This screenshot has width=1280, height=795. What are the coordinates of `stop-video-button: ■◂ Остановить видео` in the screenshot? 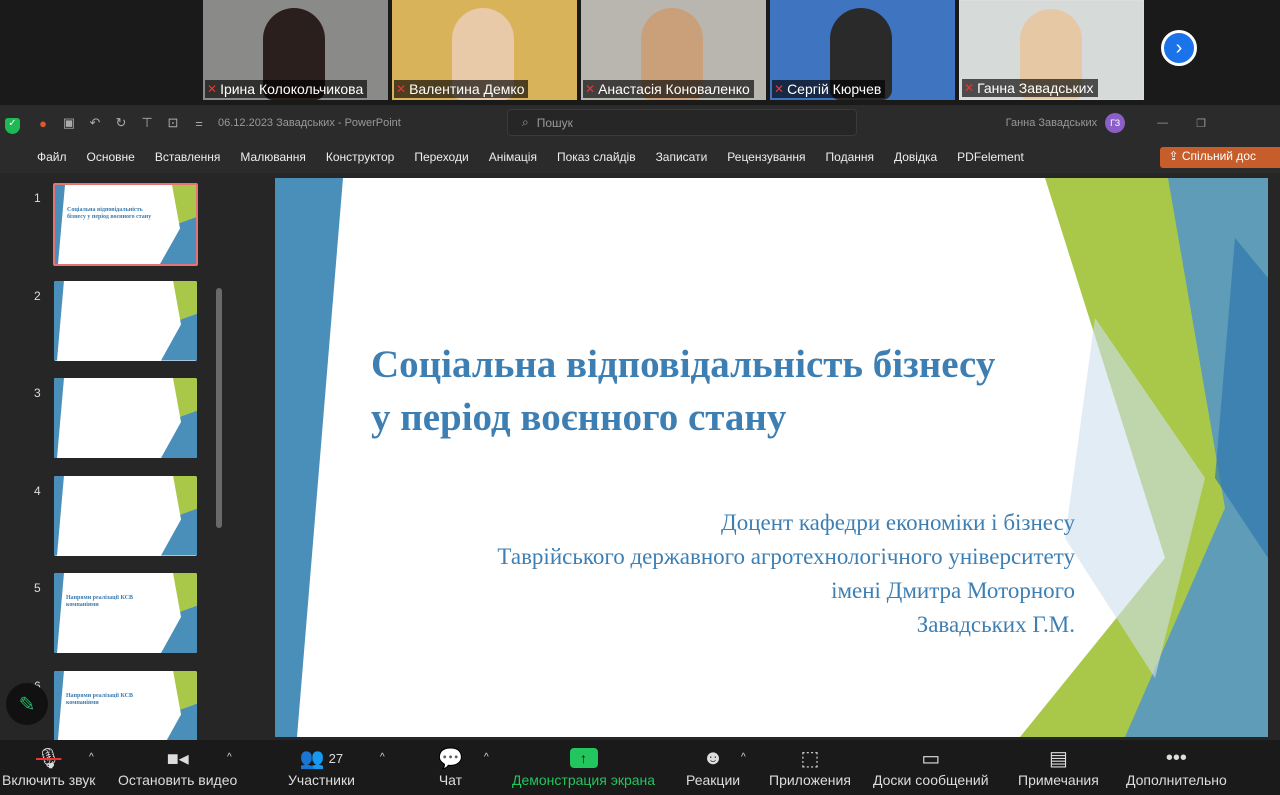 It's located at (178, 766).